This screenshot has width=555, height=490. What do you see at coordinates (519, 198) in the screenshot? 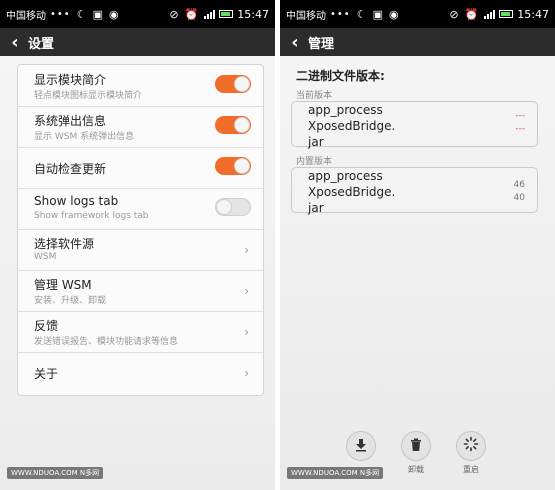
I see `xposedbridge-version: 40` at bounding box center [519, 198].